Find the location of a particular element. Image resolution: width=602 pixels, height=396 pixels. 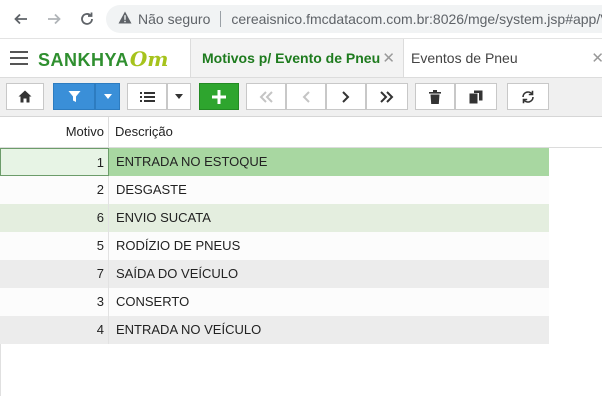

table-row: 6 ENVIO SUCATA is located at coordinates (274, 218).